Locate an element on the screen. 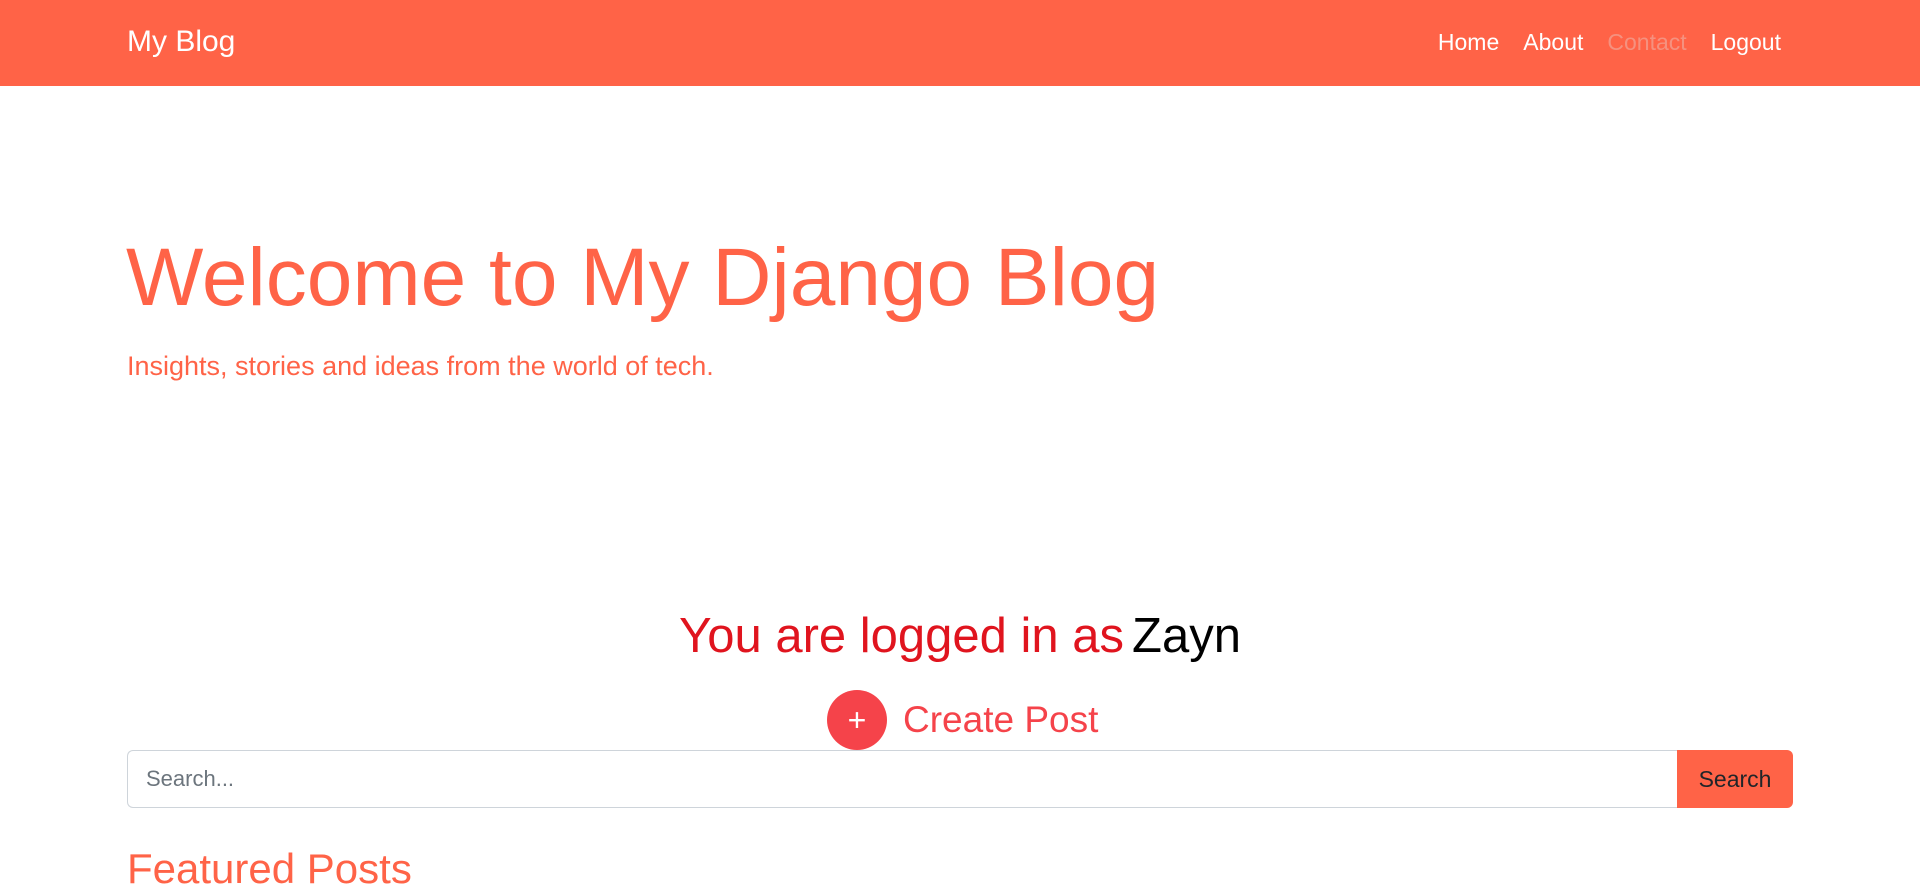  login-status: You are logged in as Zayn is located at coordinates (960, 636).